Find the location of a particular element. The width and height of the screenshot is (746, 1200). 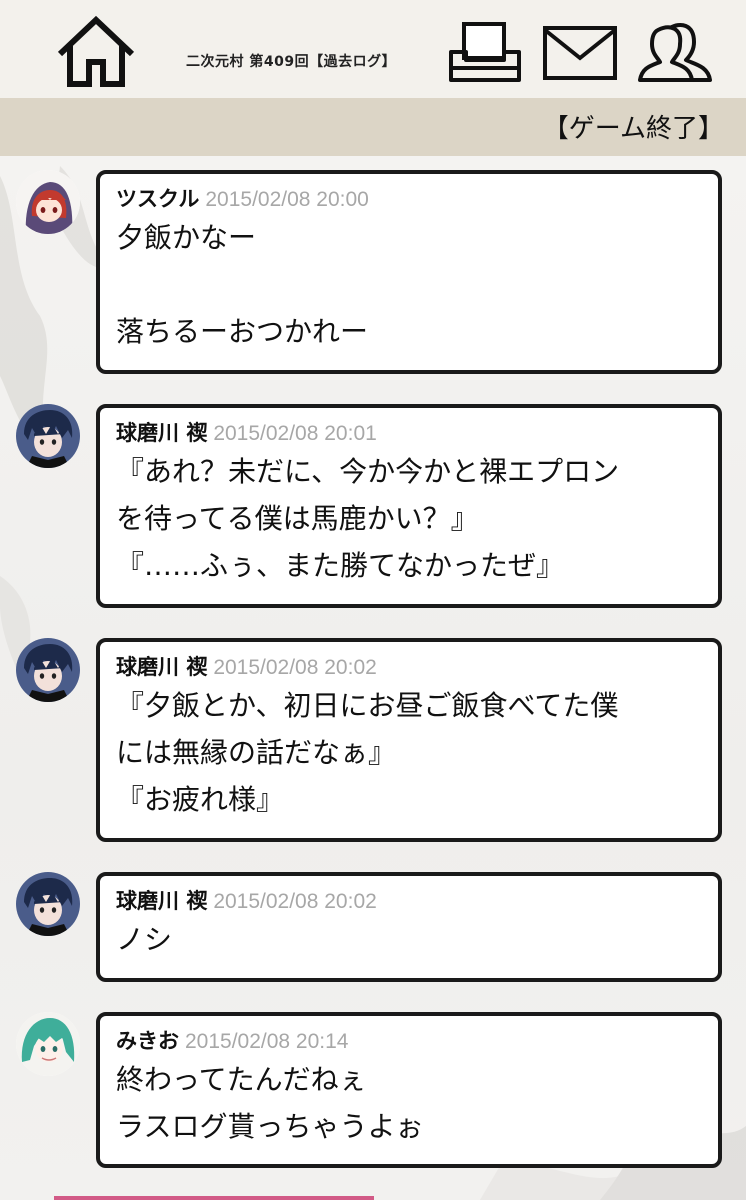

speaker-name: ツスクル is located at coordinates (157, 199).